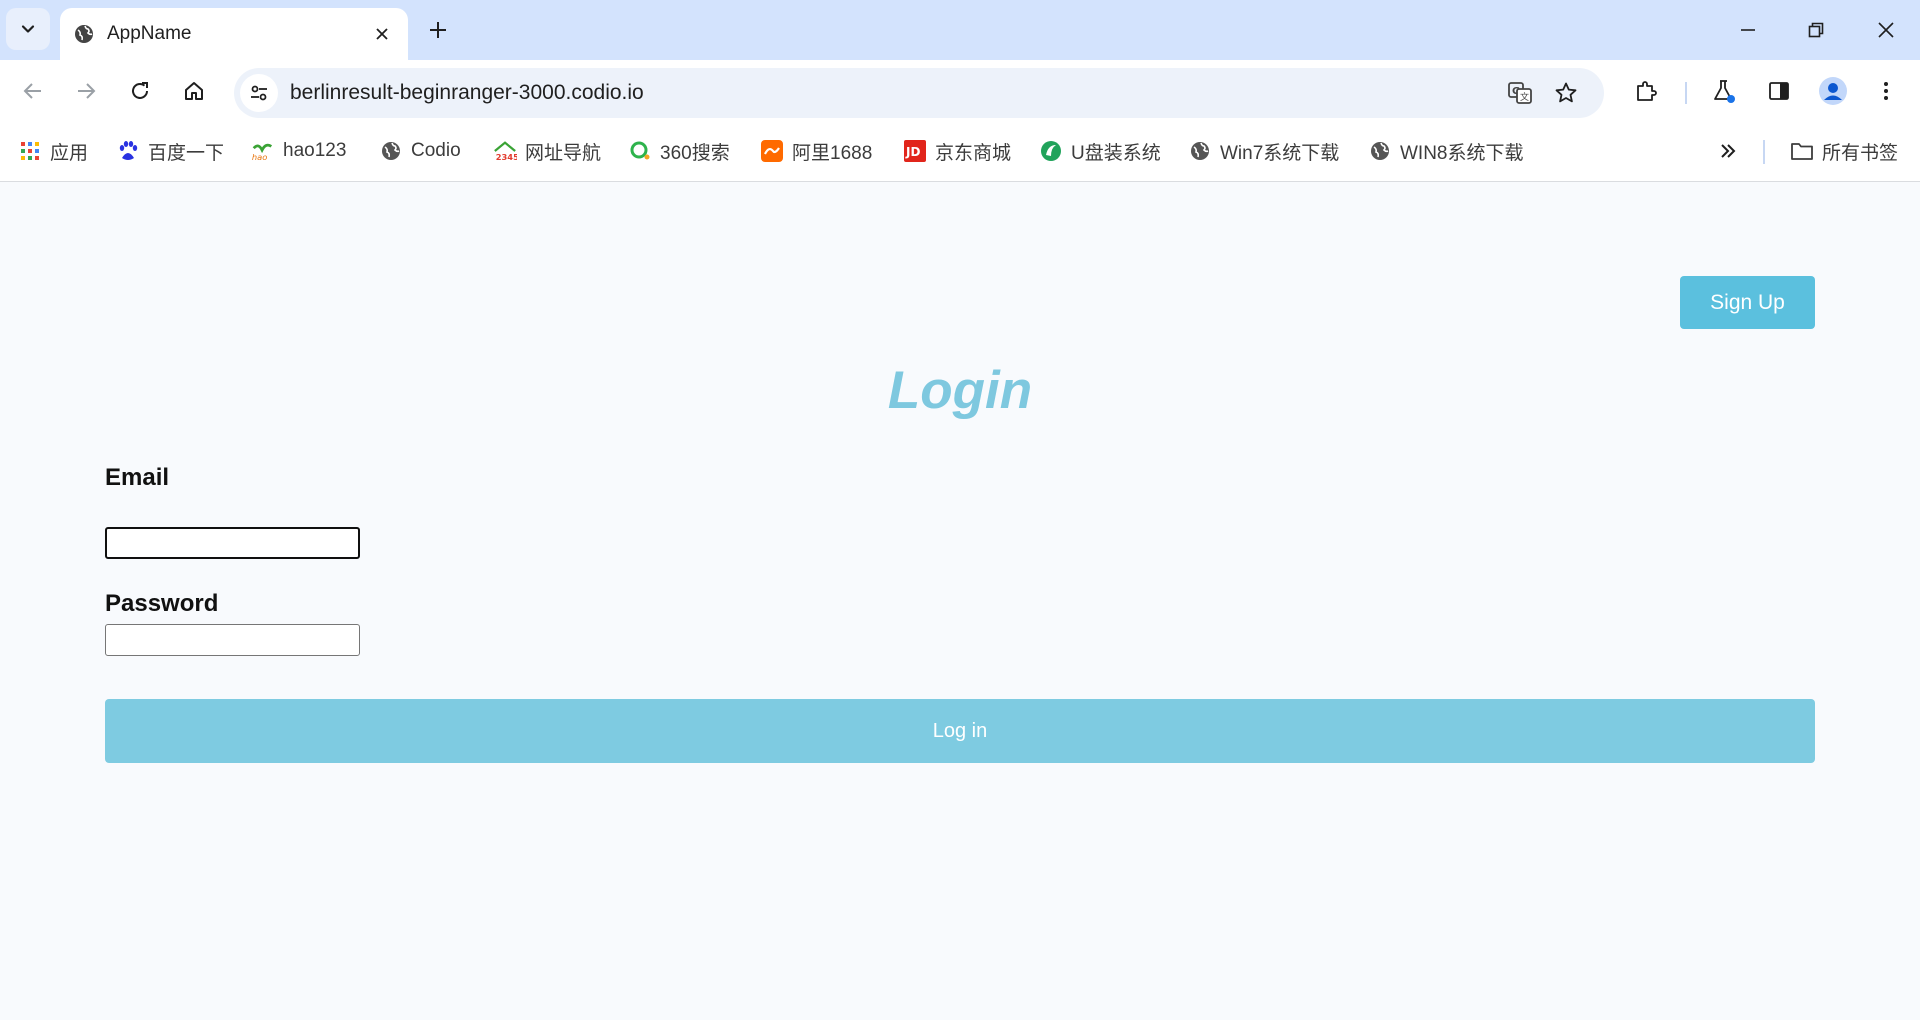  What do you see at coordinates (960, 390) in the screenshot?
I see `page-title: Login` at bounding box center [960, 390].